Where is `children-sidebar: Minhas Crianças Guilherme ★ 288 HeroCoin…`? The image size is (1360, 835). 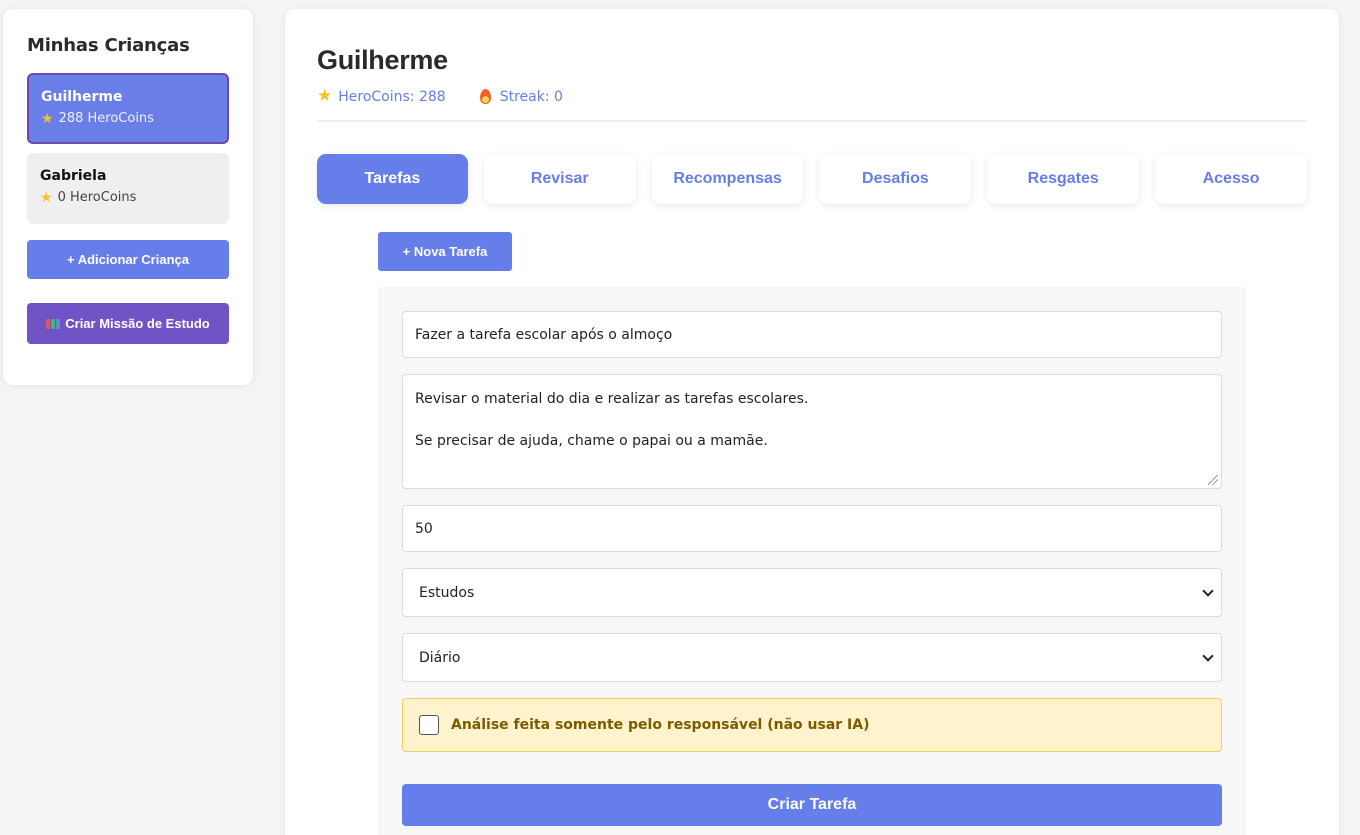 children-sidebar: Minhas Crianças Guilherme ★ 288 HeroCoin… is located at coordinates (128, 197).